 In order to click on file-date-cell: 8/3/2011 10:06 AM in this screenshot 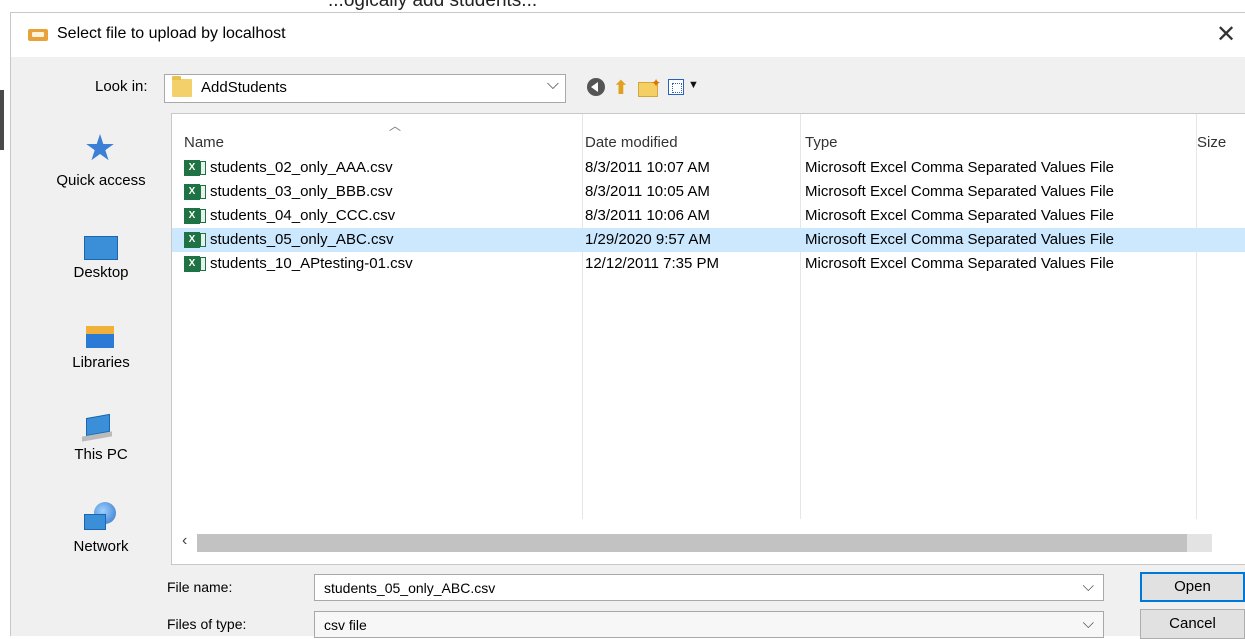, I will do `click(647, 215)`.